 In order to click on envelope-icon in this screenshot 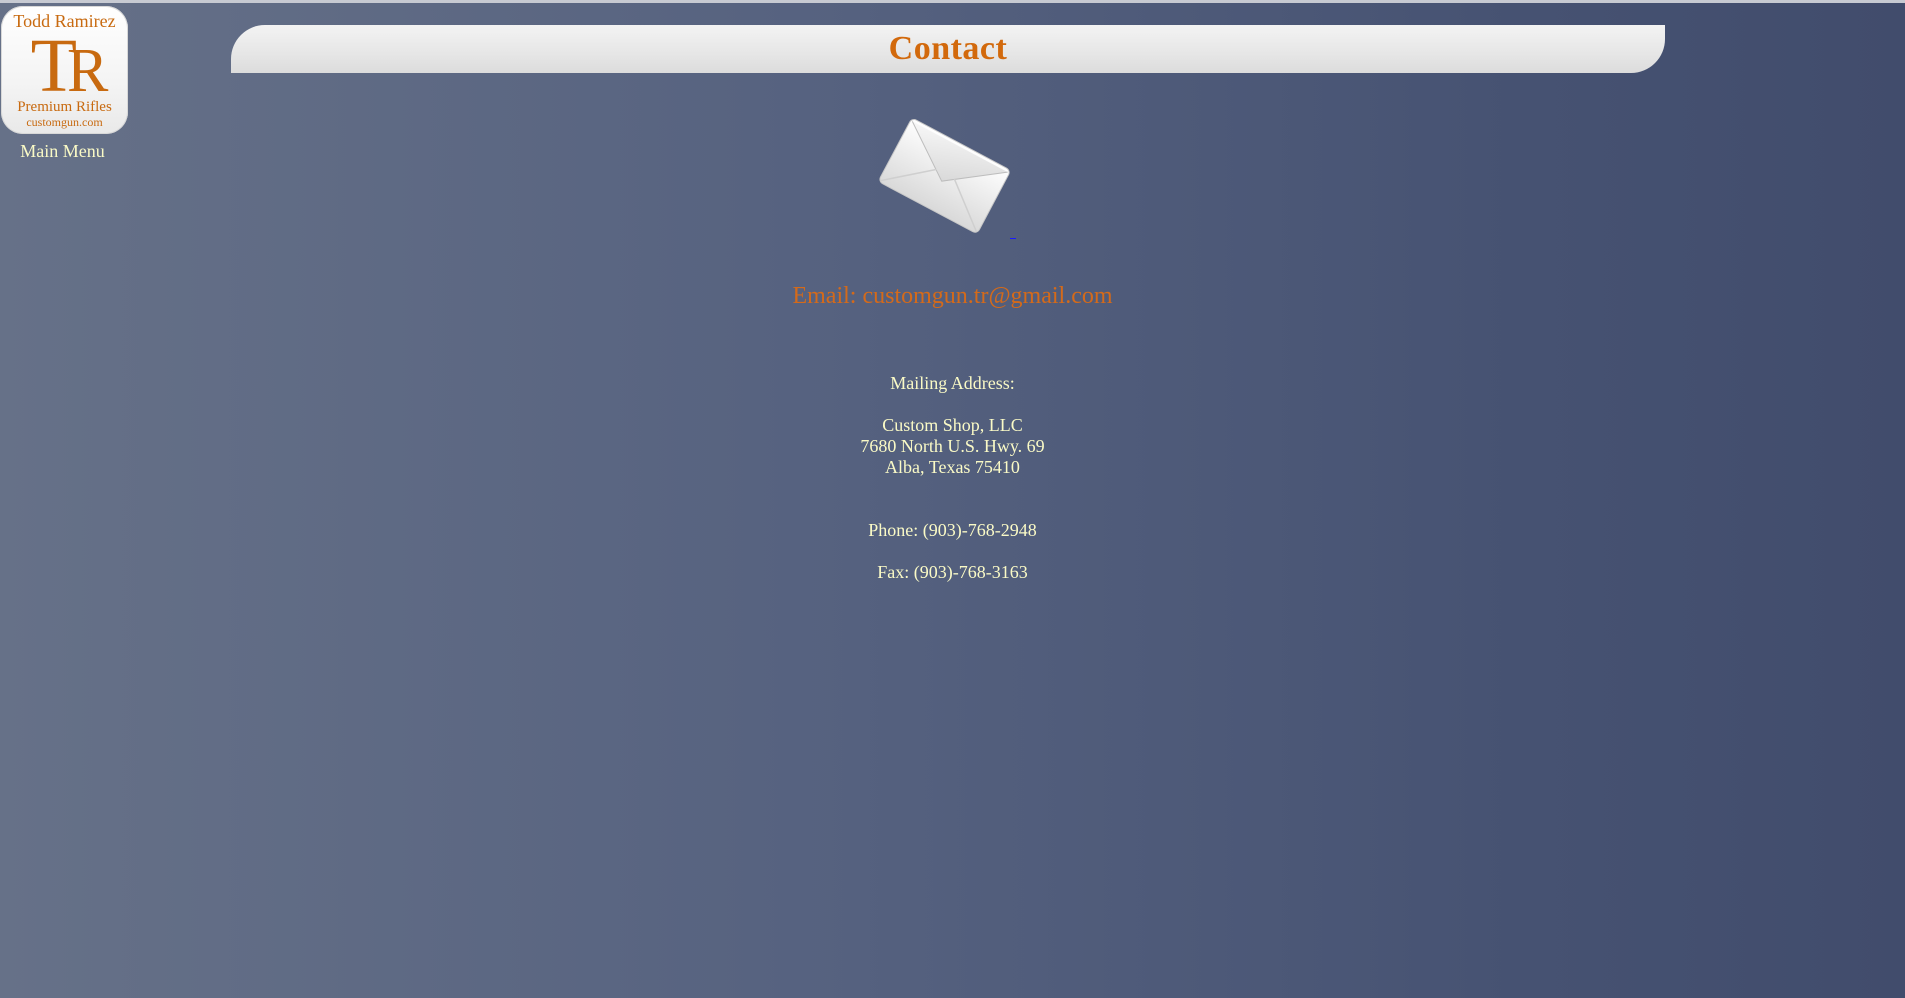, I will do `click(944, 176)`.